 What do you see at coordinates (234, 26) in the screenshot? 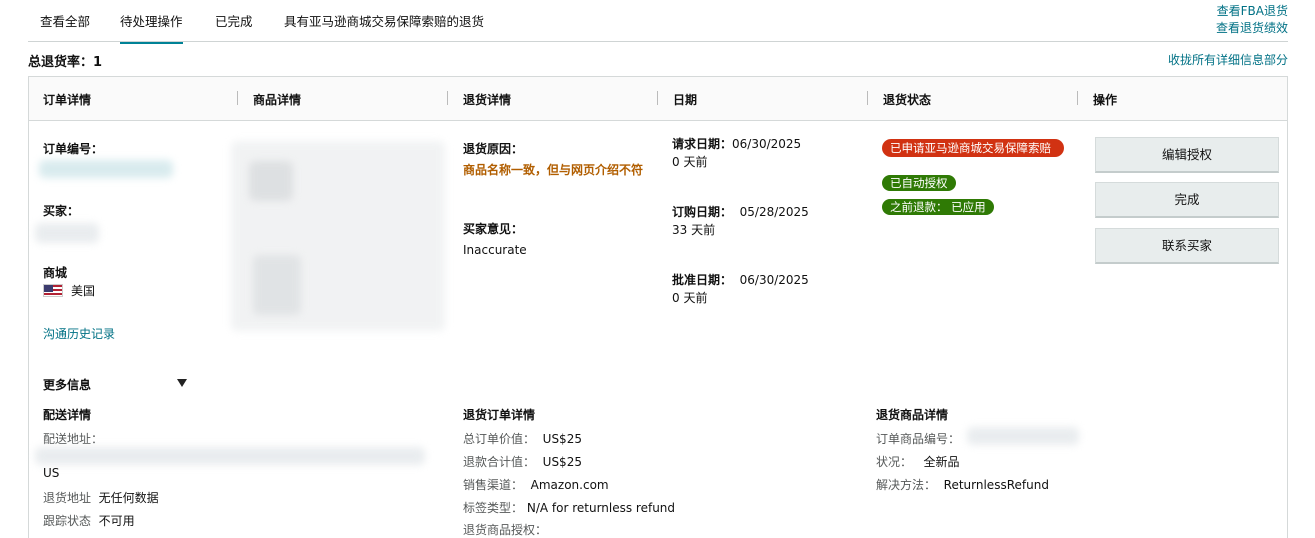
I see `tab-completed: 已完成` at bounding box center [234, 26].